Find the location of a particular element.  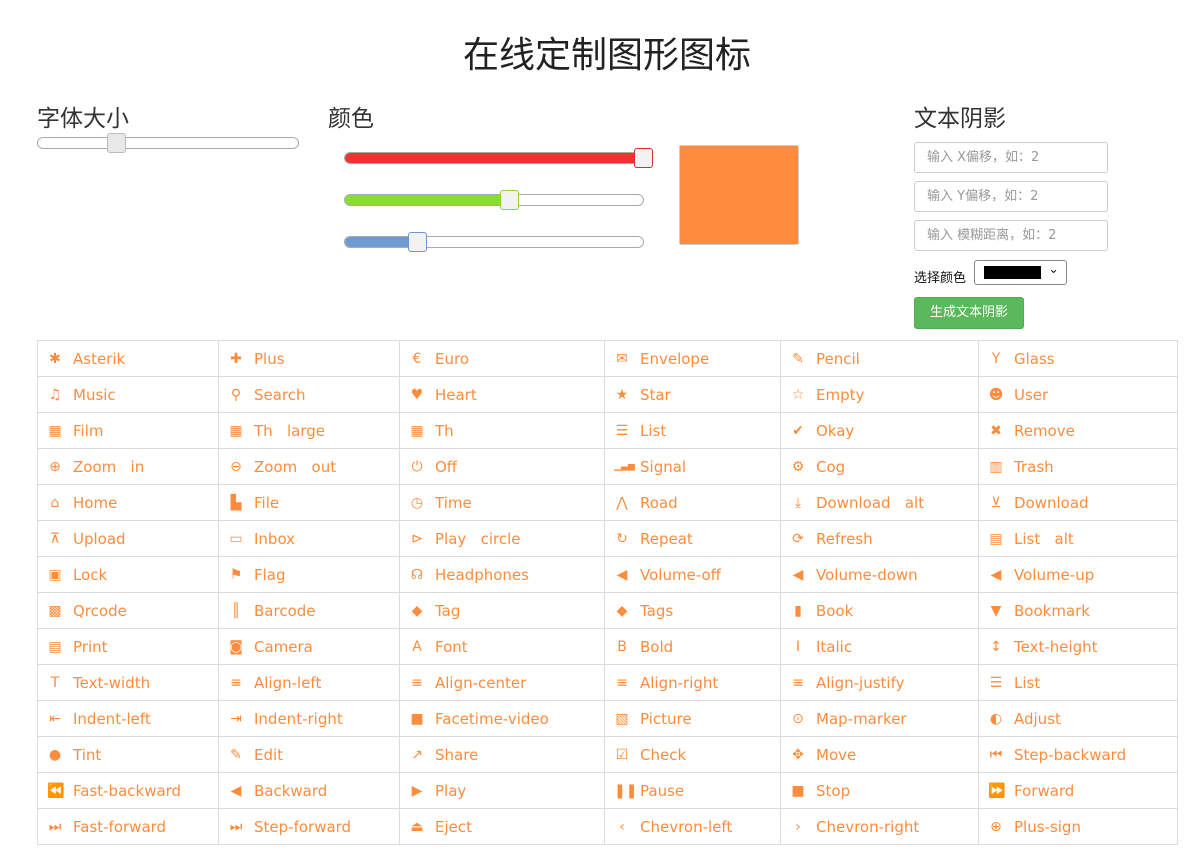

icon-cell-volume-up: ◀ Volume-up is located at coordinates (1078, 574).